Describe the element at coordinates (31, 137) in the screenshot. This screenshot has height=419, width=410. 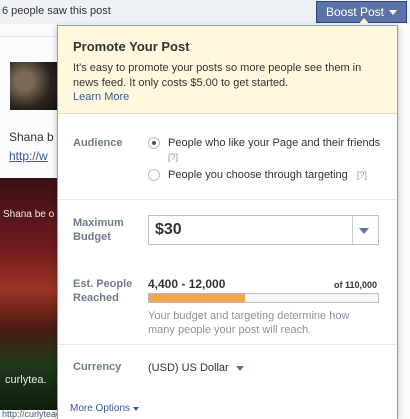
I see `post-author-text: Shana b` at that location.